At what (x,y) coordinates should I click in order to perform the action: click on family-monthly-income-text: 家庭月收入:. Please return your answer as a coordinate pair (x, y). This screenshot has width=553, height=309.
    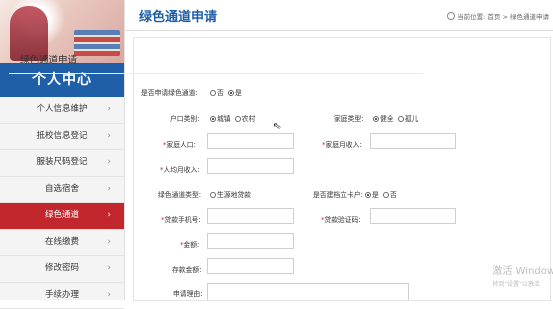
    Looking at the image, I should click on (343, 145).